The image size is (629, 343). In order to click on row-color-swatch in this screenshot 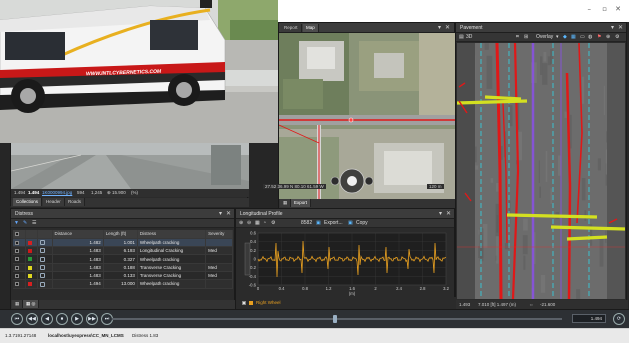, I will do `click(31, 251)`.